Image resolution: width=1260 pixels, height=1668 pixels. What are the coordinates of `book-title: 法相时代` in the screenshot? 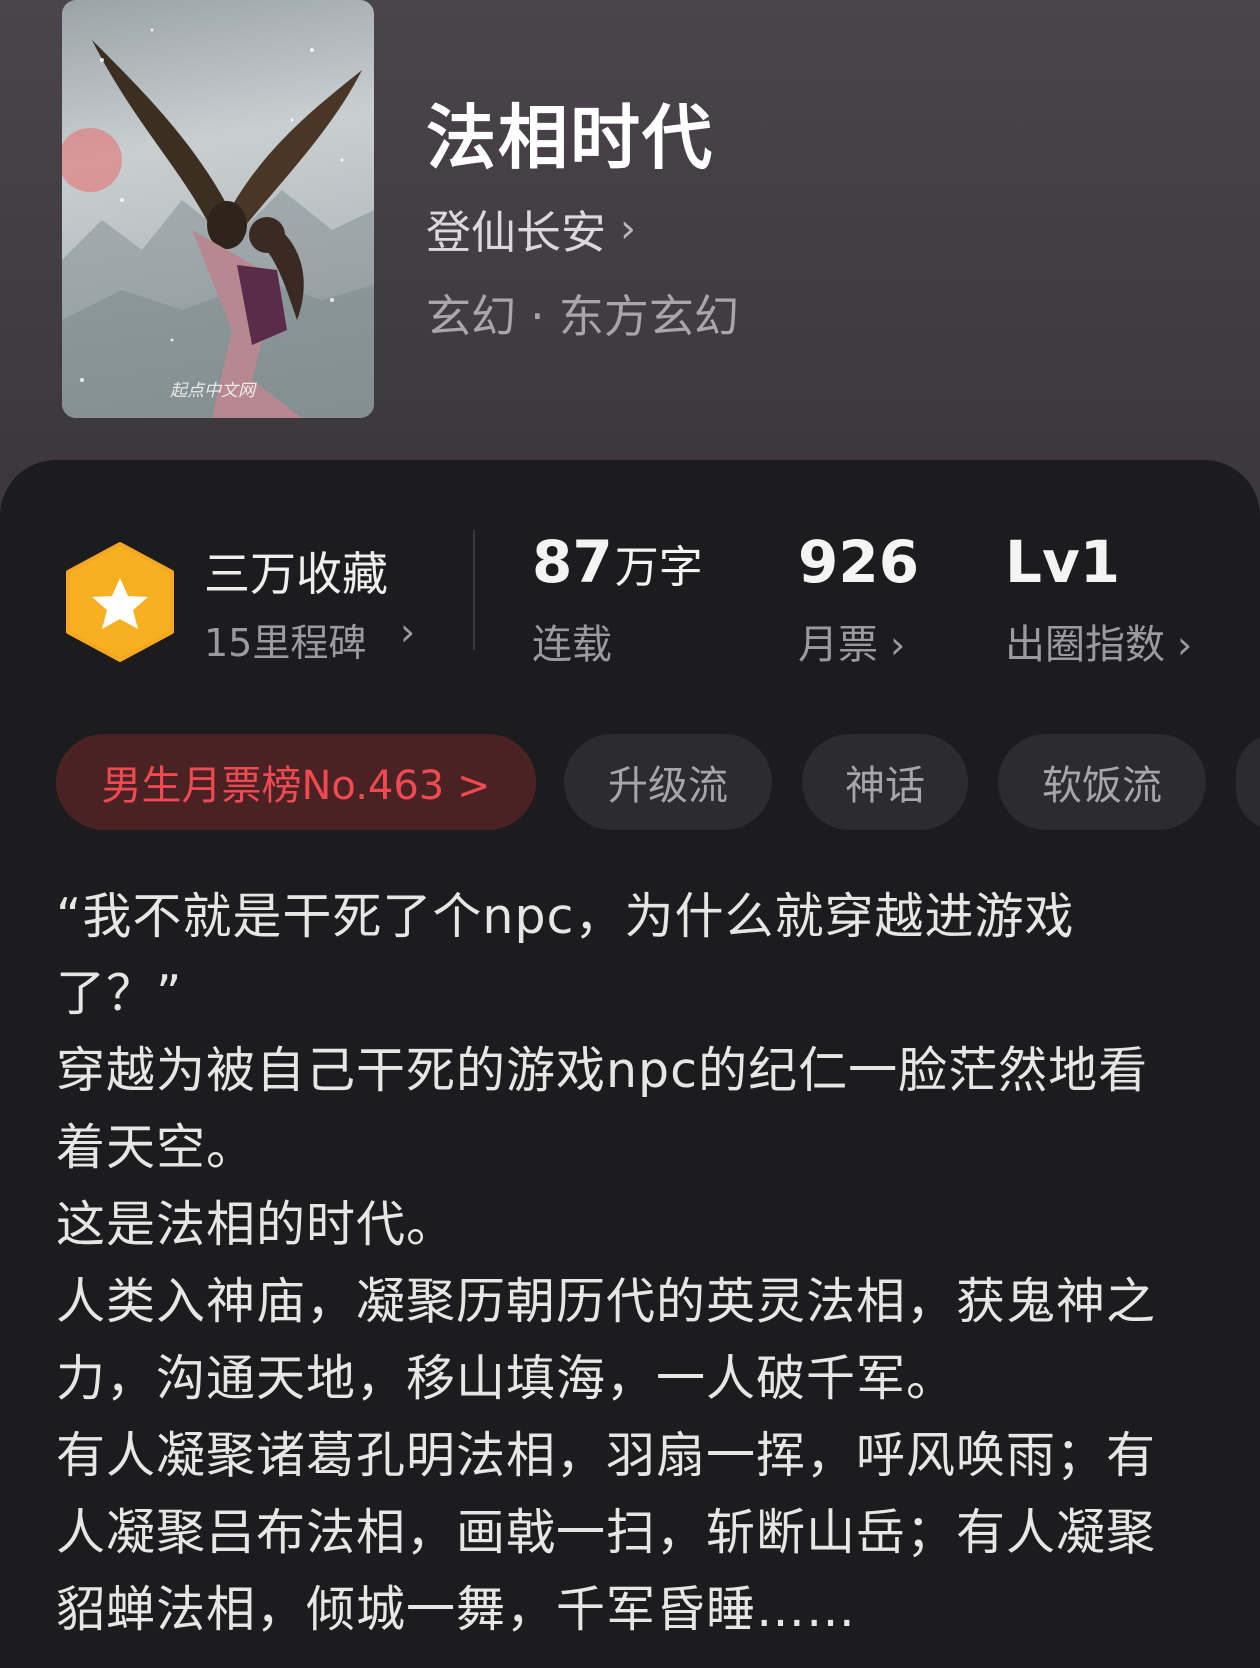 It's located at (570, 138).